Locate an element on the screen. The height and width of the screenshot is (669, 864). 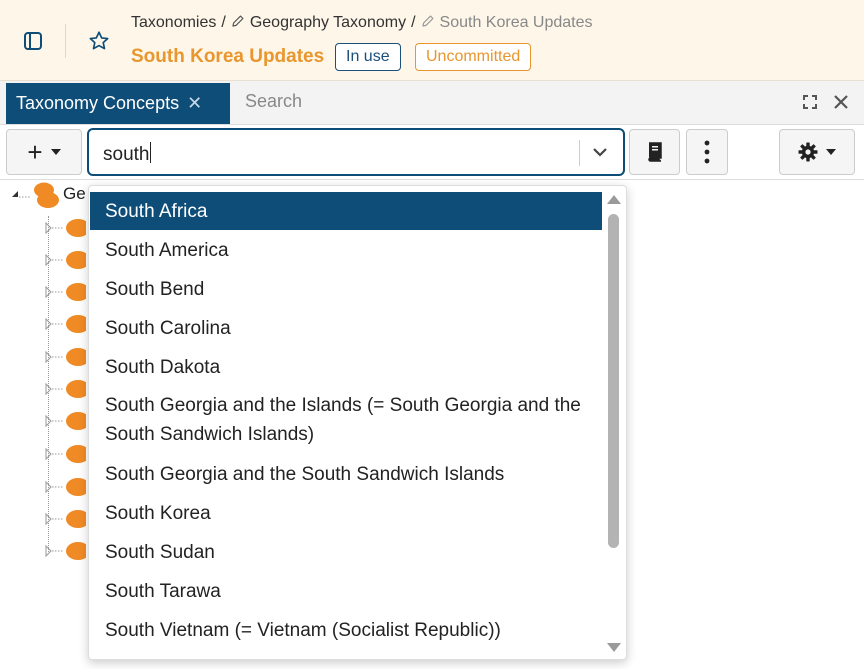
plus-icon: + is located at coordinates (35, 152).